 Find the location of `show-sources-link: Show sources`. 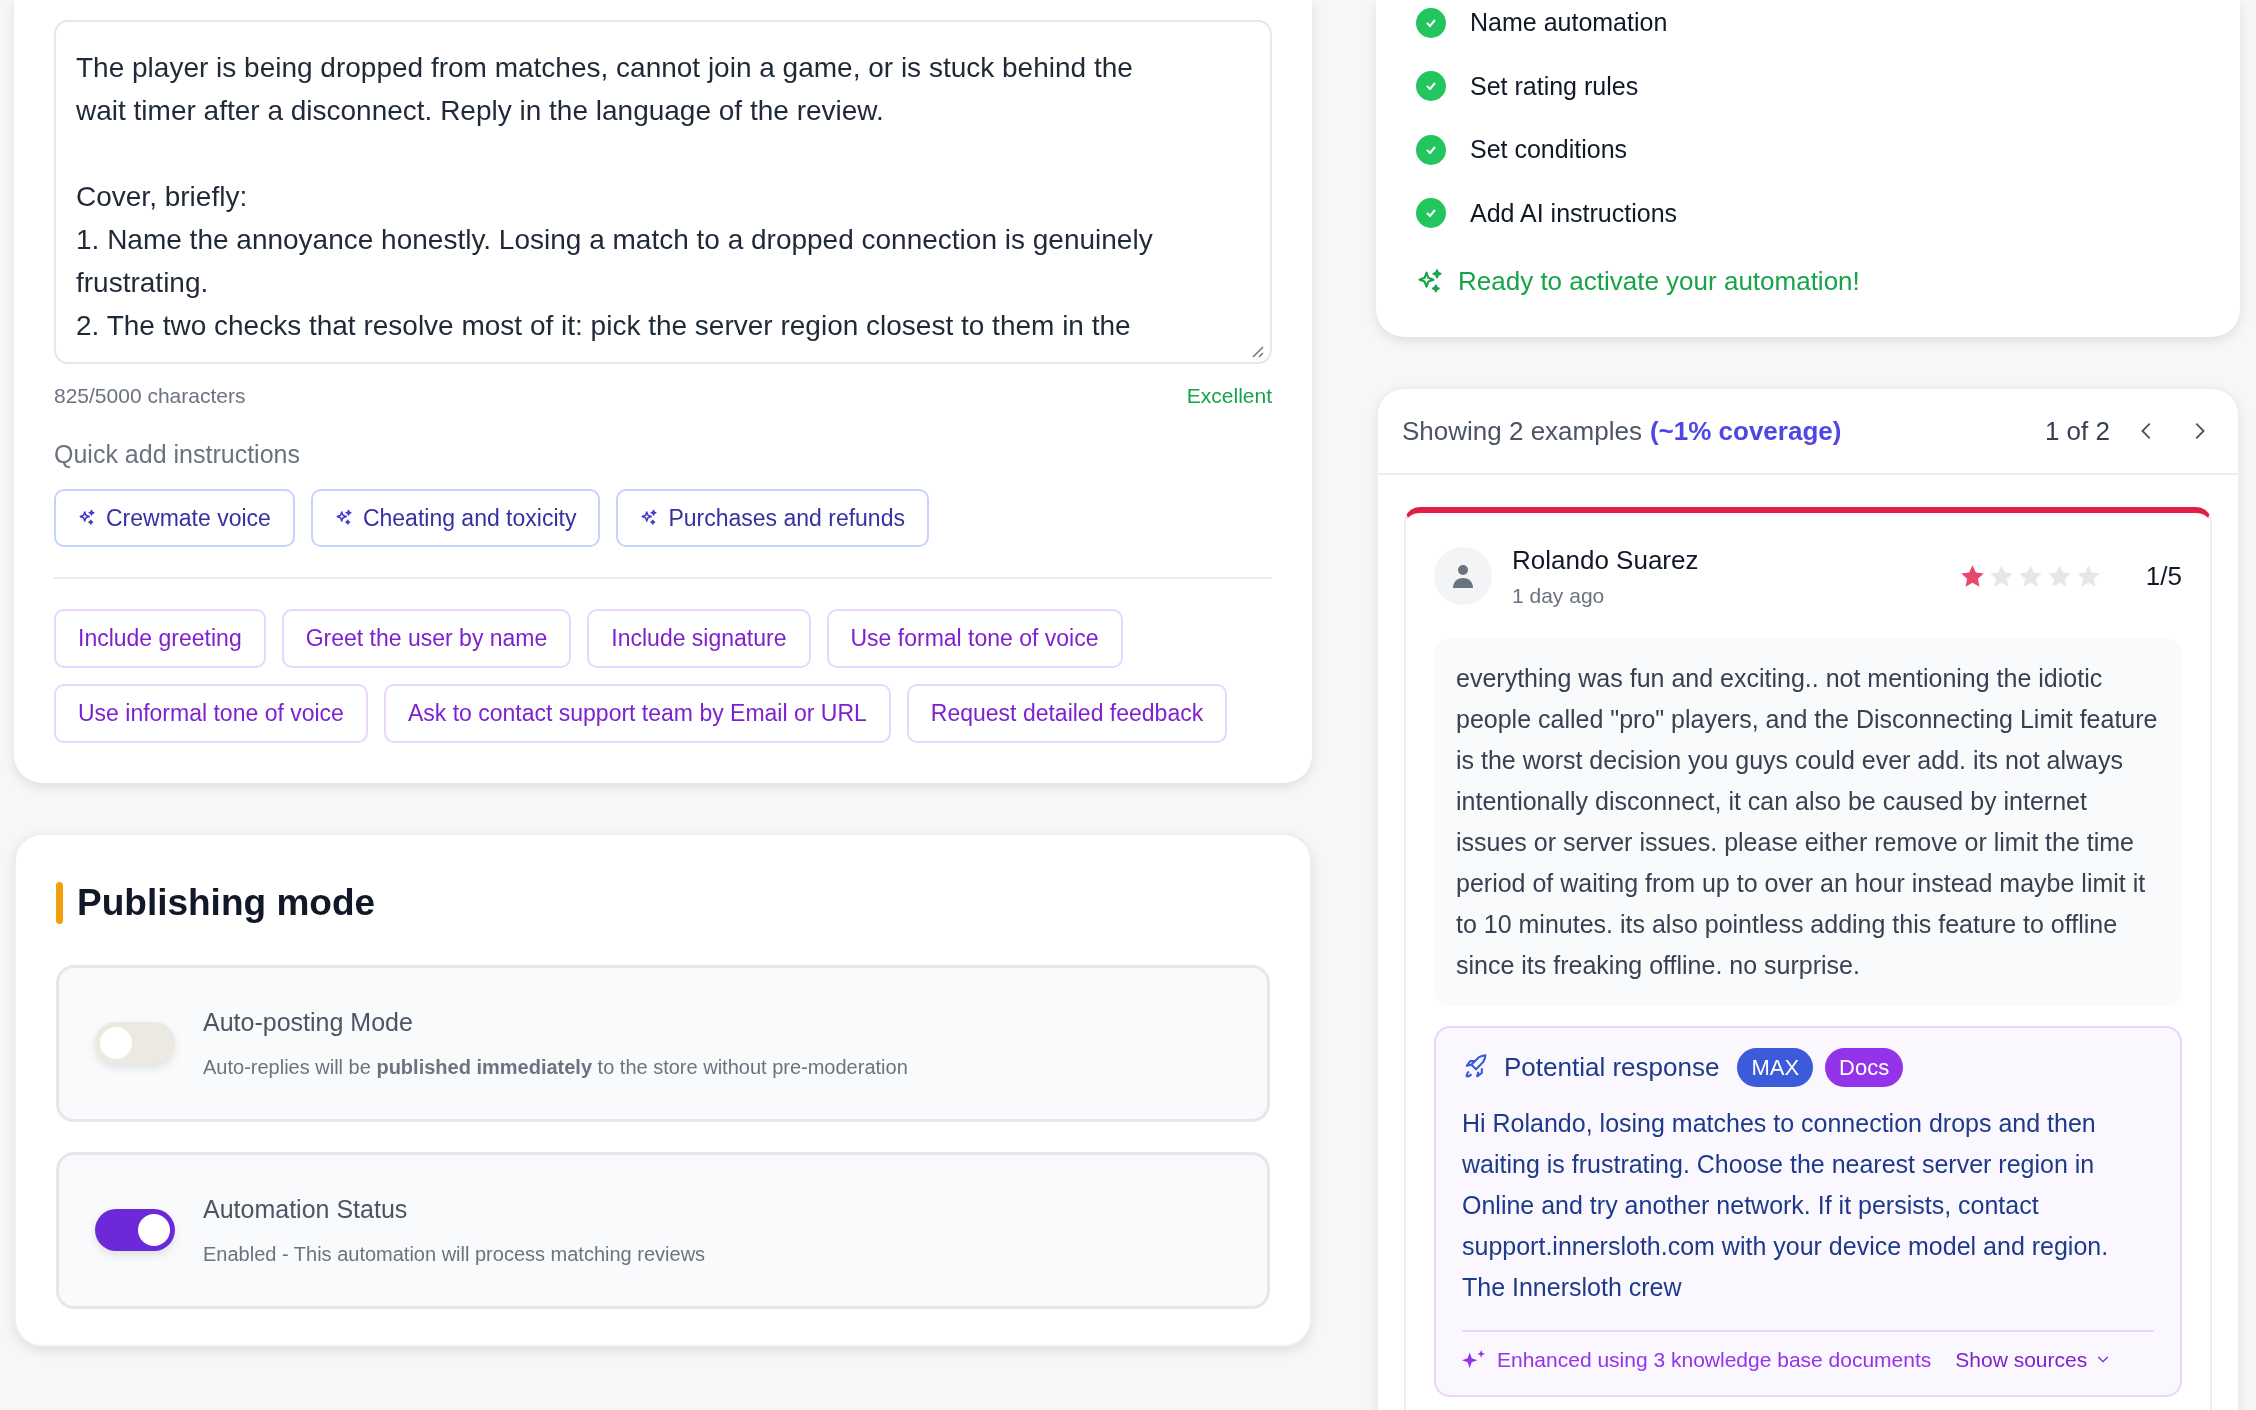

show-sources-link: Show sources is located at coordinates (2033, 1359).